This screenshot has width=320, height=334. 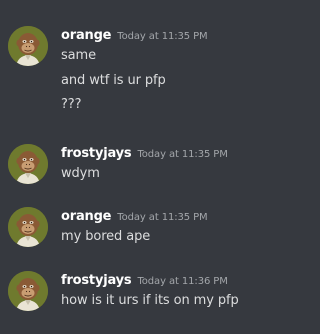 I want to click on message-timestamp: Today at 11:36 PM, so click(x=182, y=281).